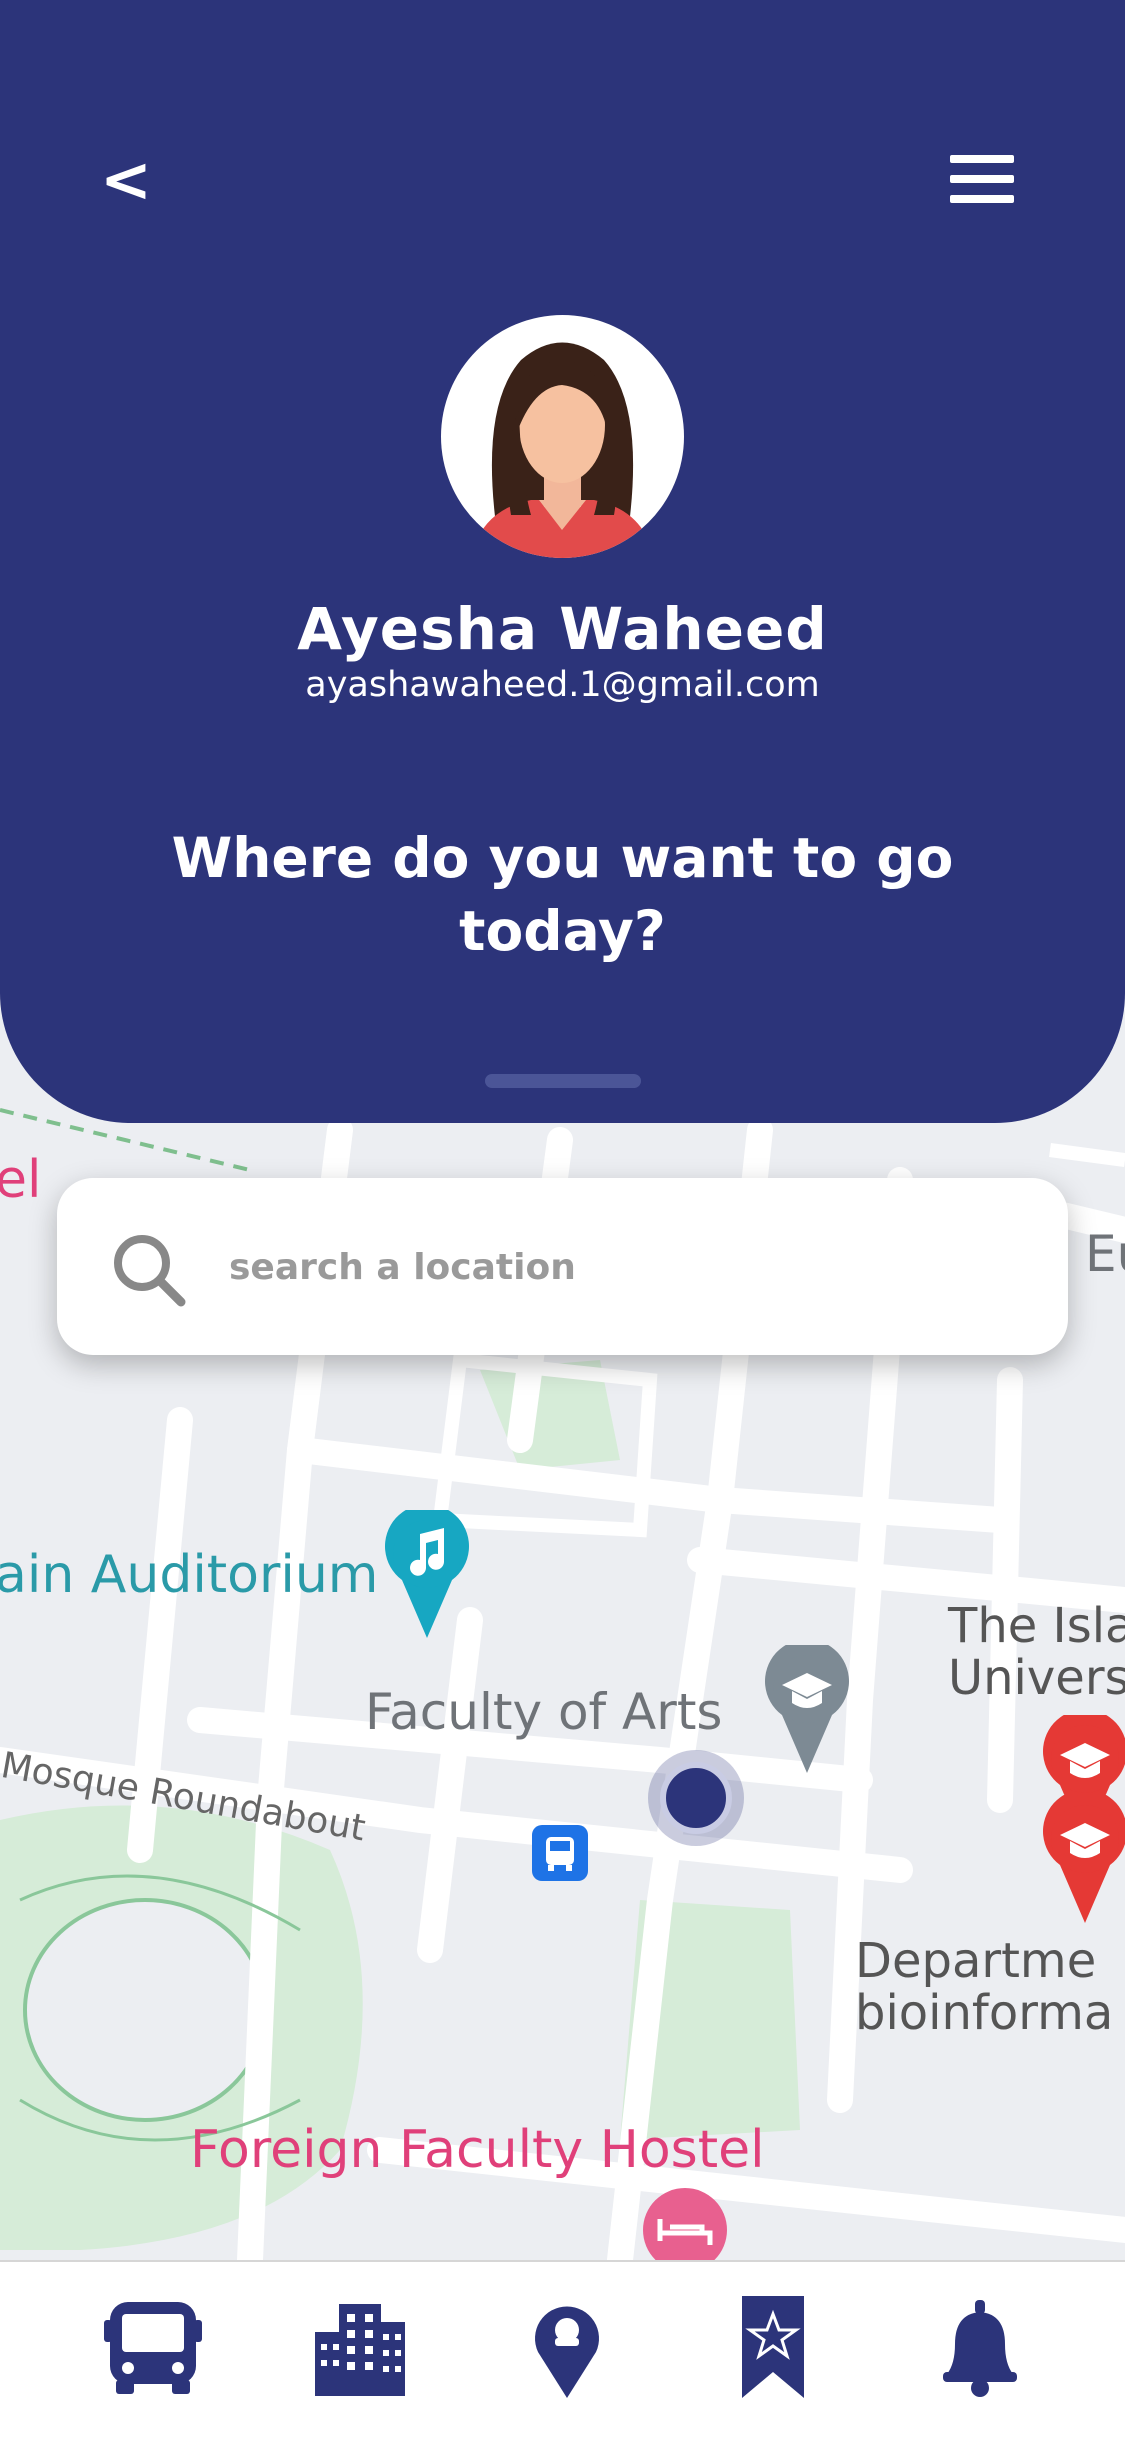  Describe the element at coordinates (360, 2350) in the screenshot. I see `building-icon` at that location.